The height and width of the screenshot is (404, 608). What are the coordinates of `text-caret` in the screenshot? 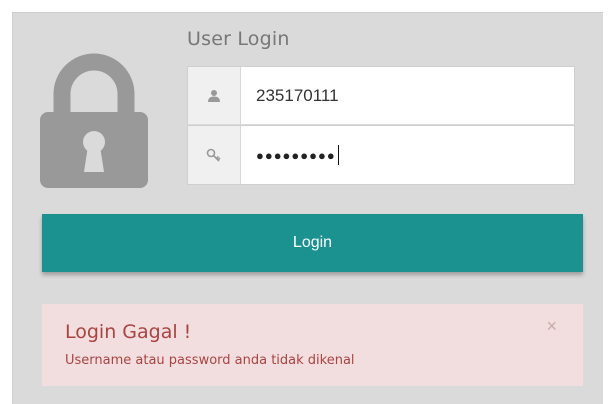 It's located at (338, 155).